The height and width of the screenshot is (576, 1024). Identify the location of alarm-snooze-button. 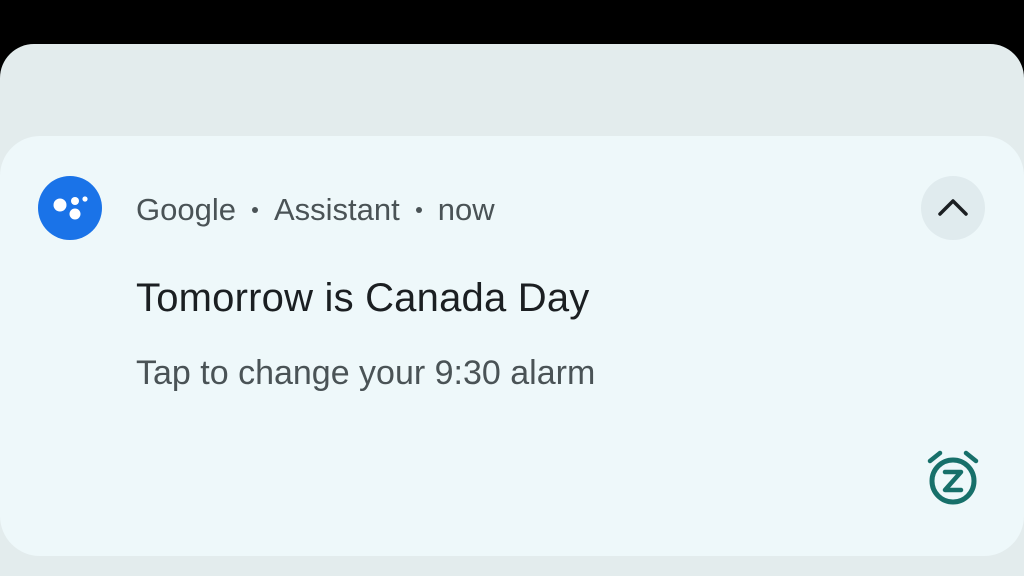
(953, 479).